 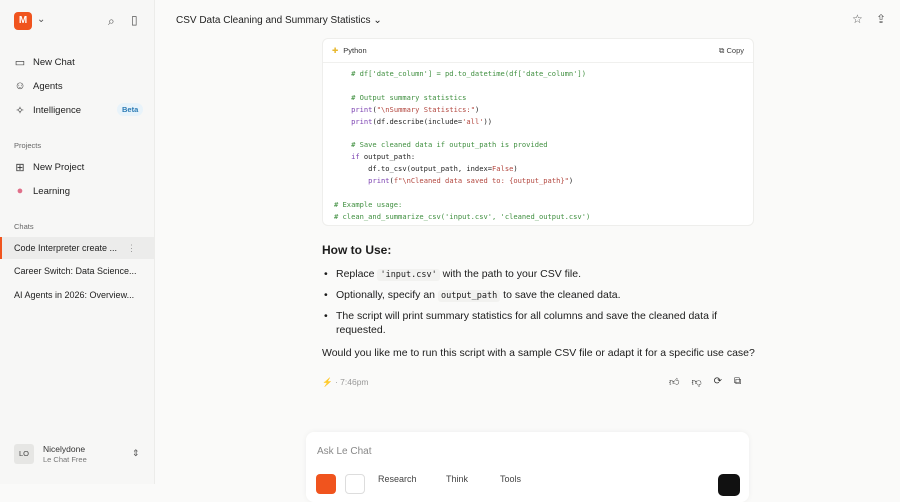 What do you see at coordinates (57, 110) in the screenshot?
I see `label: Intelligence` at bounding box center [57, 110].